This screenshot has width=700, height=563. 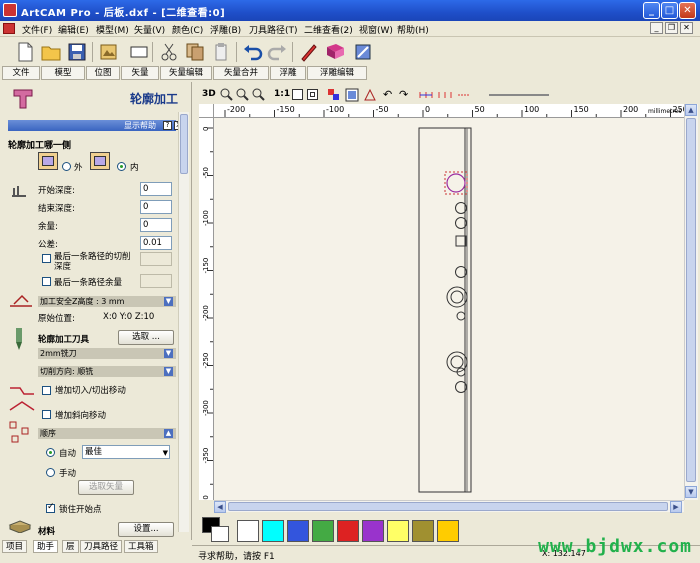 I want to click on menu-model: 模型(M), so click(x=112, y=29).